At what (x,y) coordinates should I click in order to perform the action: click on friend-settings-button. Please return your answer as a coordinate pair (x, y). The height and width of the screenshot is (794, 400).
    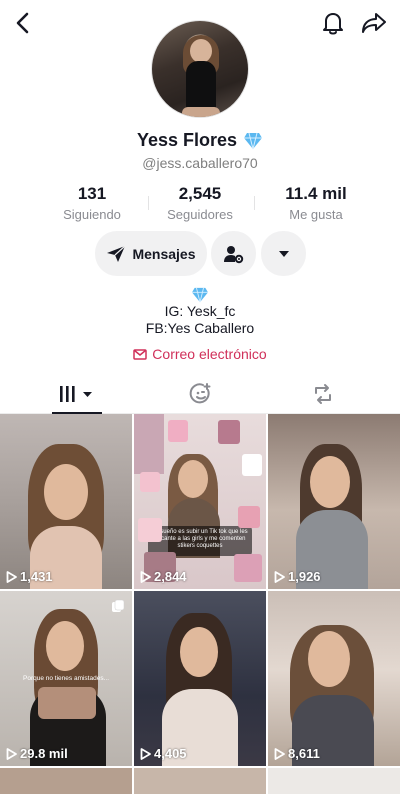
    Looking at the image, I should click on (233, 253).